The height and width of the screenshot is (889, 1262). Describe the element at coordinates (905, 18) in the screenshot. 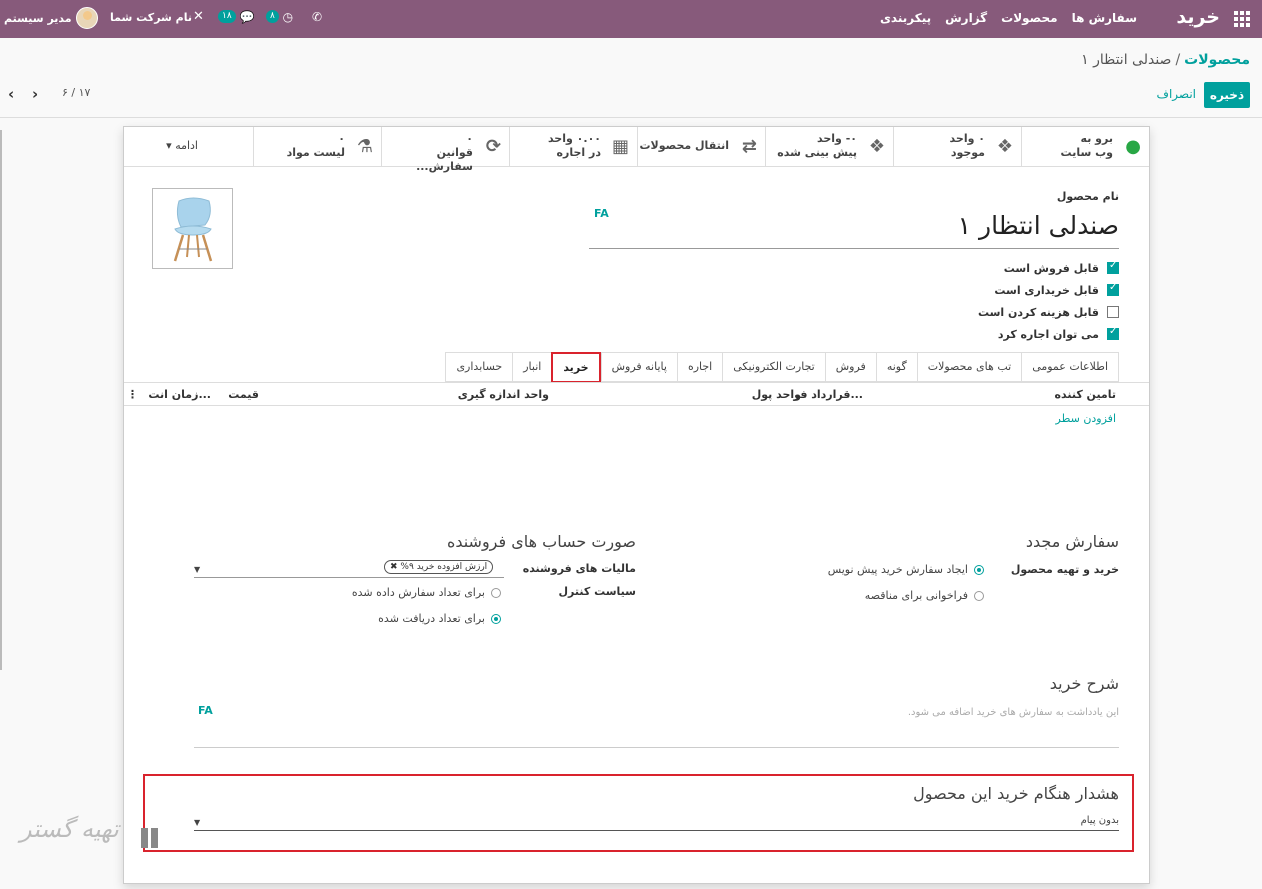

I see `menu-item-configuration: پیکربندی` at that location.